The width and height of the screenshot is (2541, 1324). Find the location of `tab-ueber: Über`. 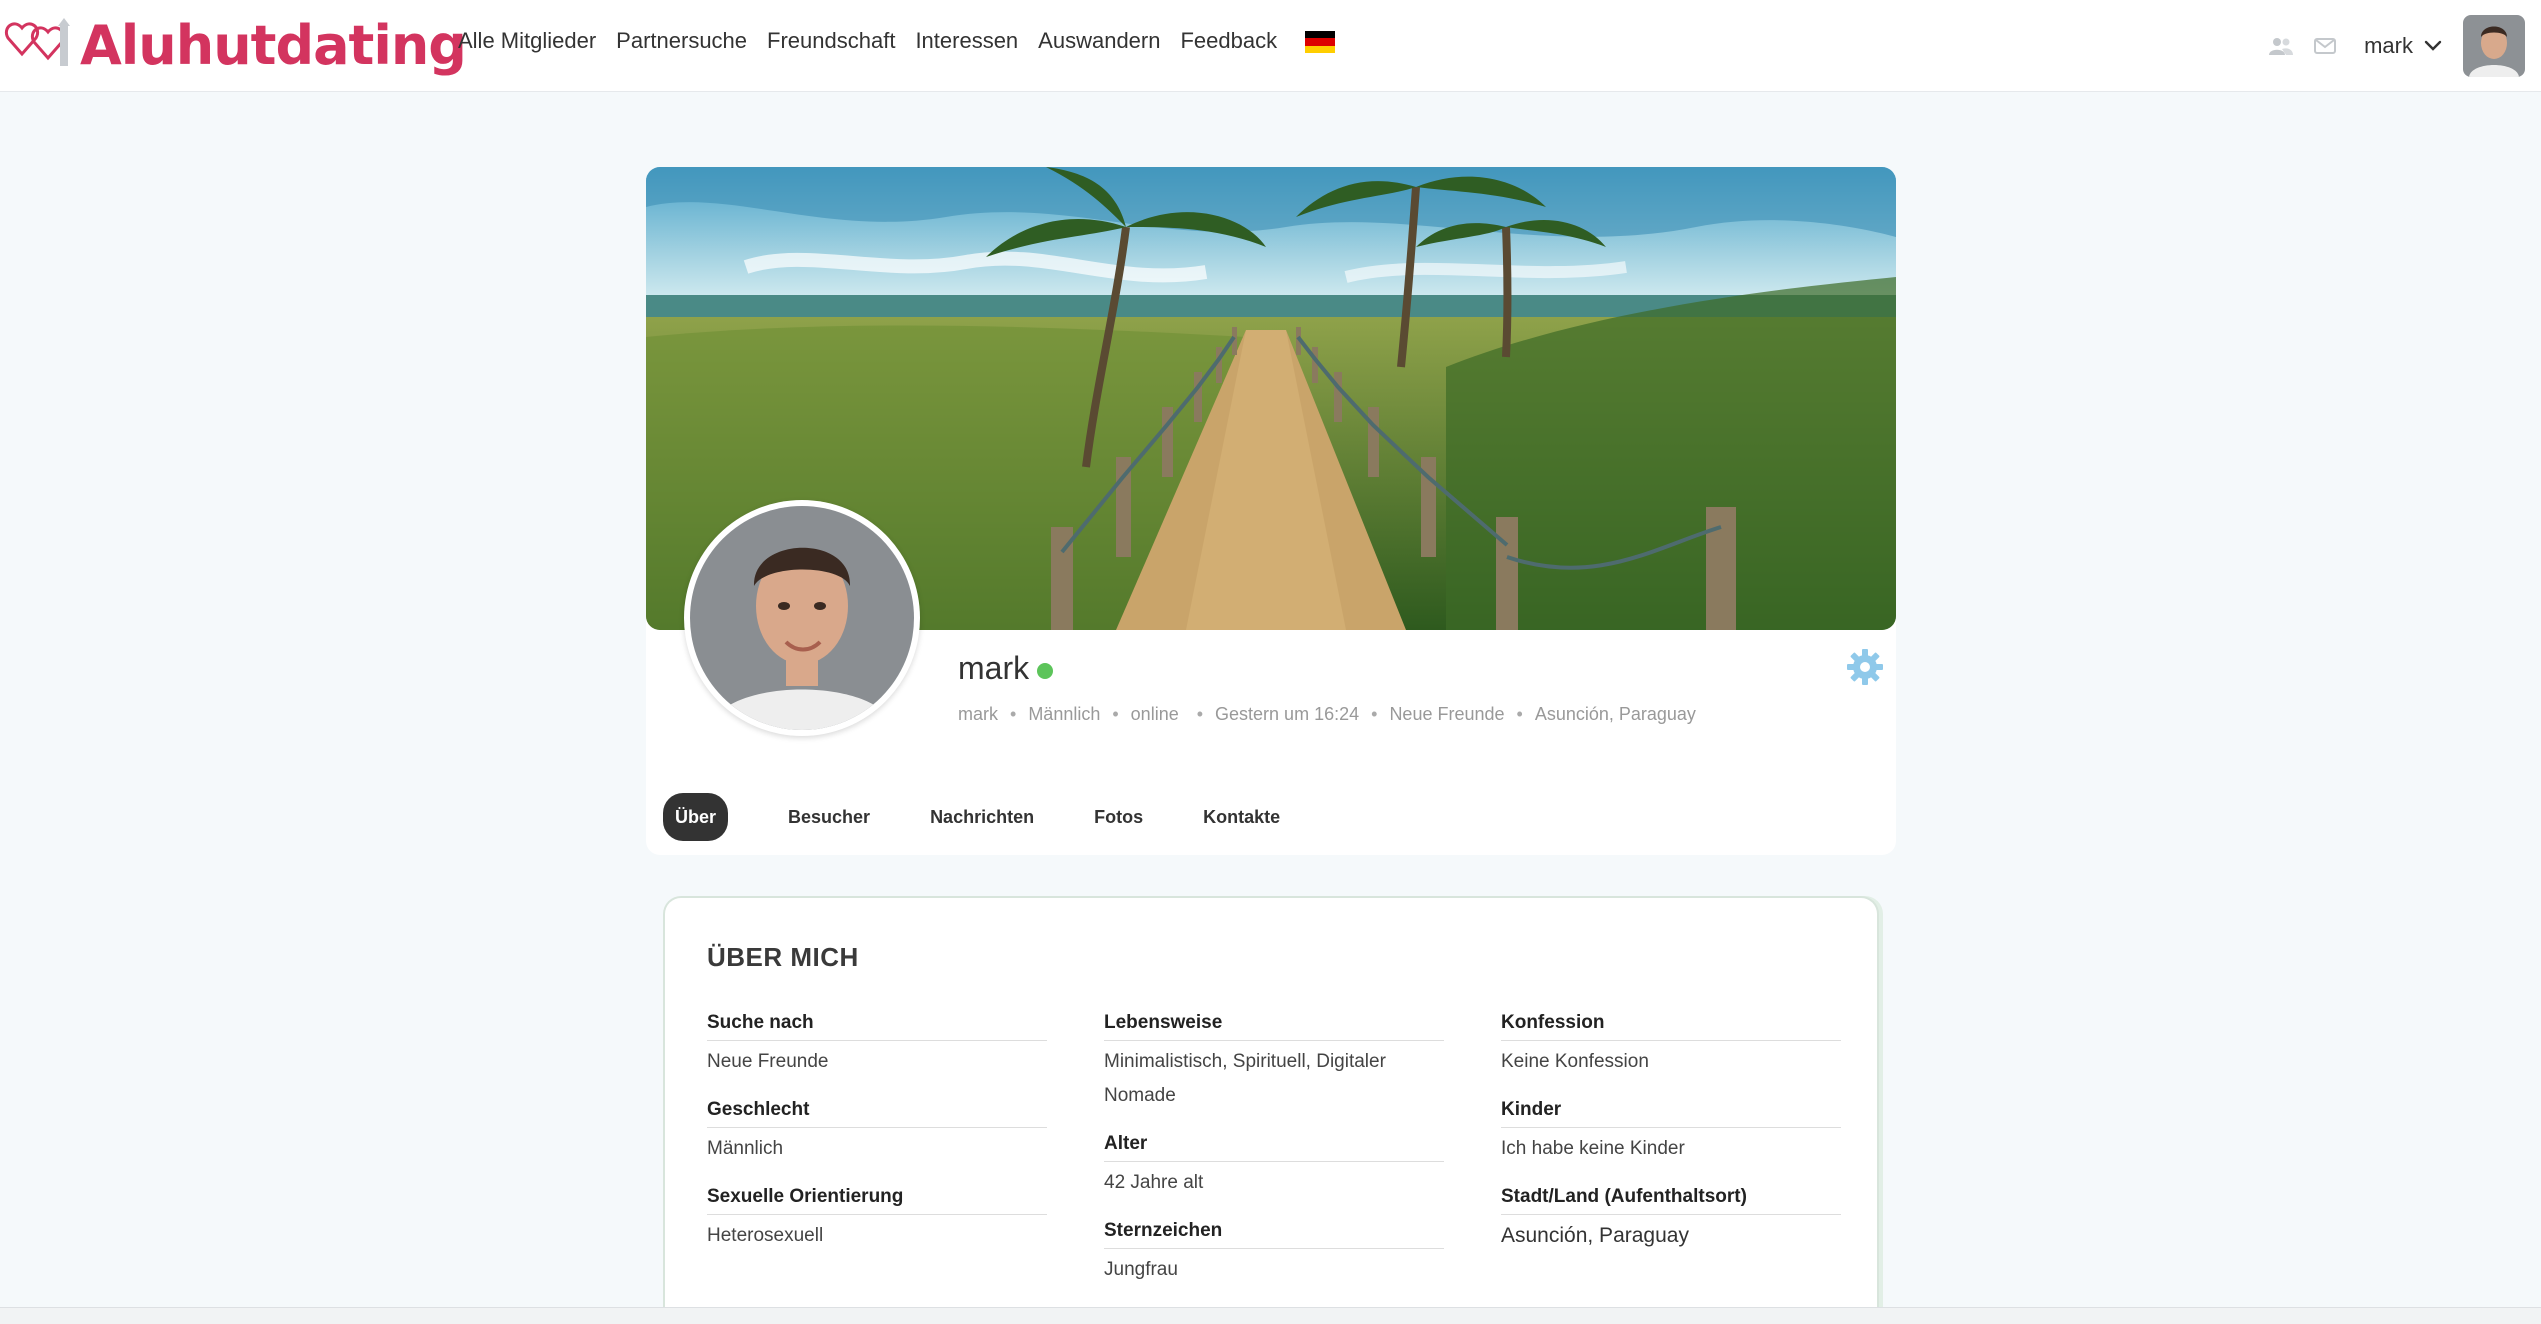

tab-ueber: Über is located at coordinates (696, 817).